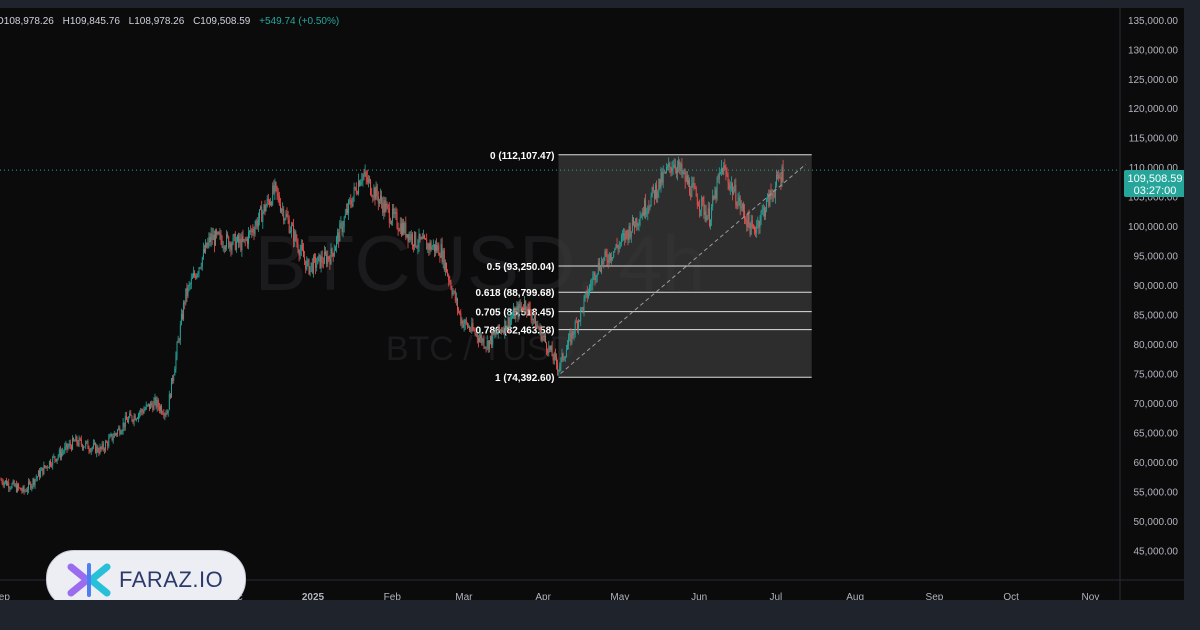 The height and width of the screenshot is (630, 1200). What do you see at coordinates (515, 293) in the screenshot?
I see `fib-level-label: 0.618 (88,799.68)` at bounding box center [515, 293].